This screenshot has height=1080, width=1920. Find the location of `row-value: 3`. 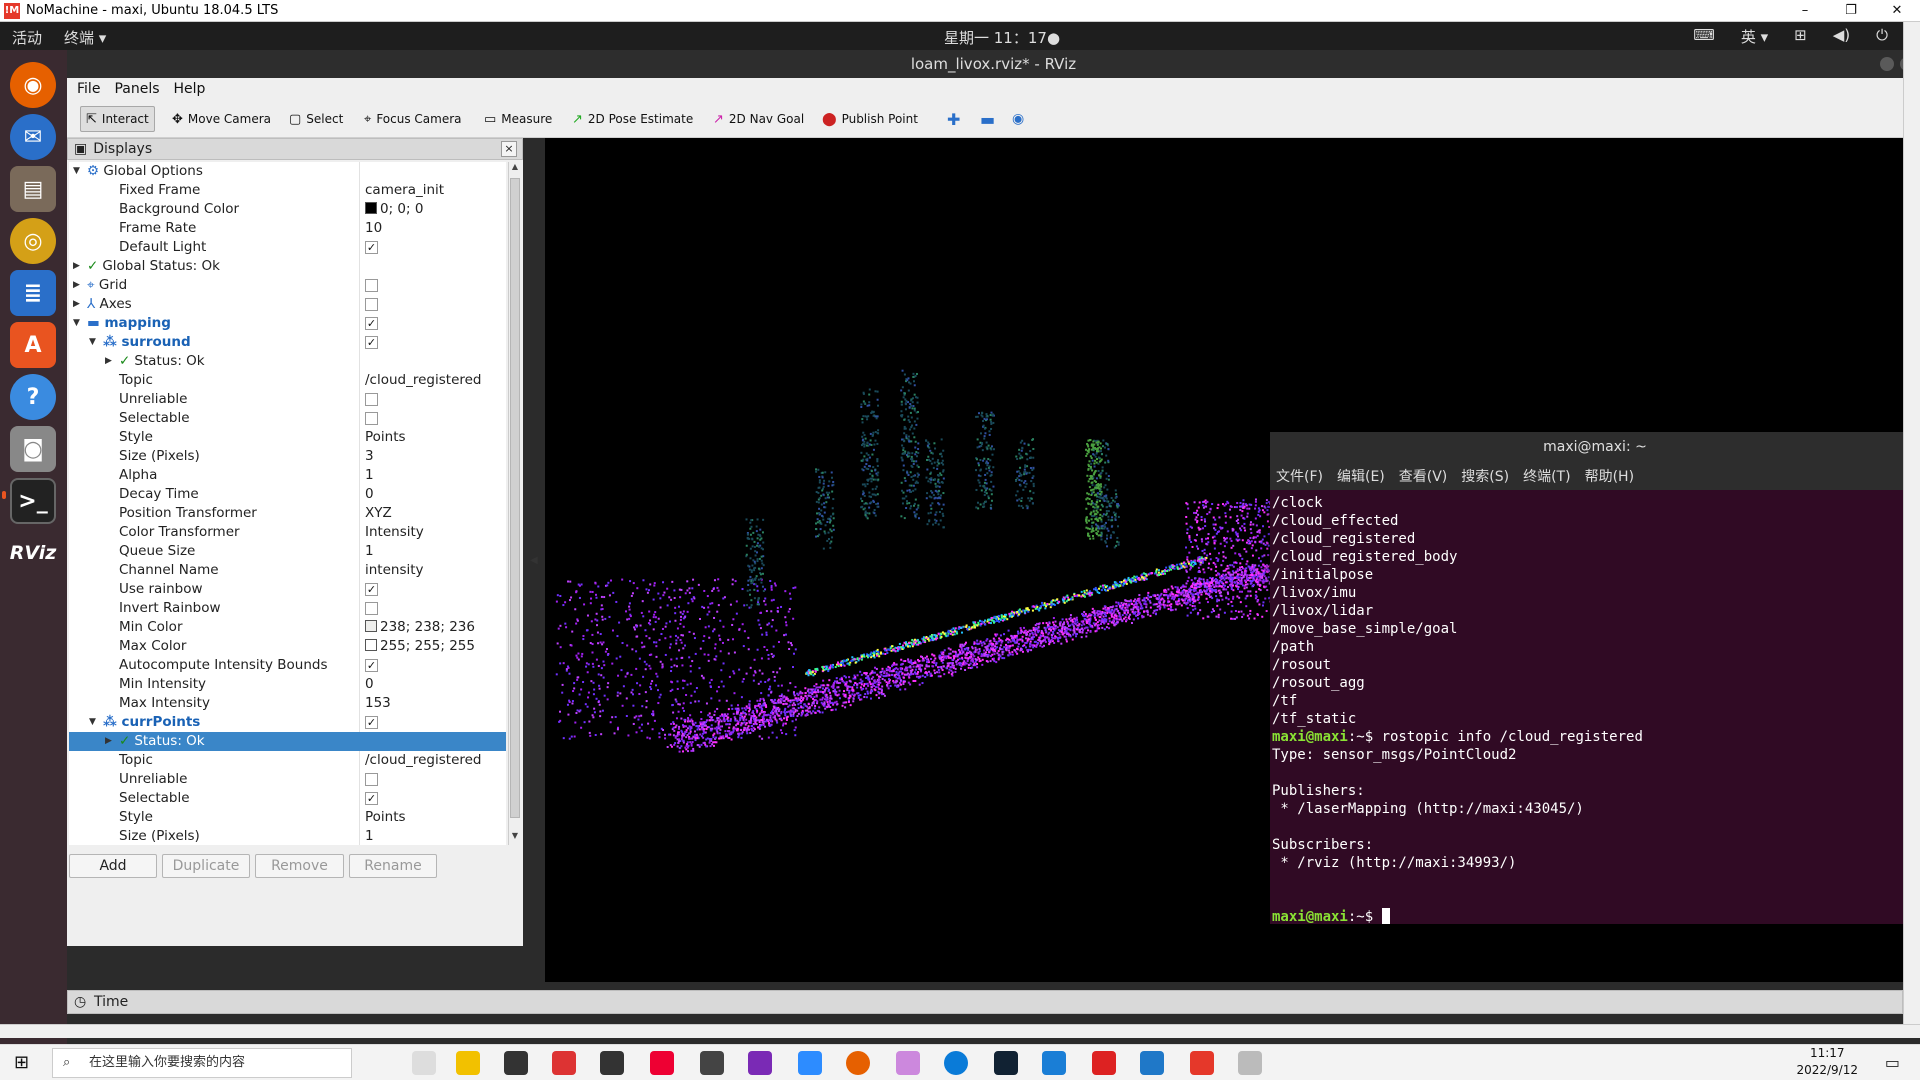

row-value: 3 is located at coordinates (369, 456).